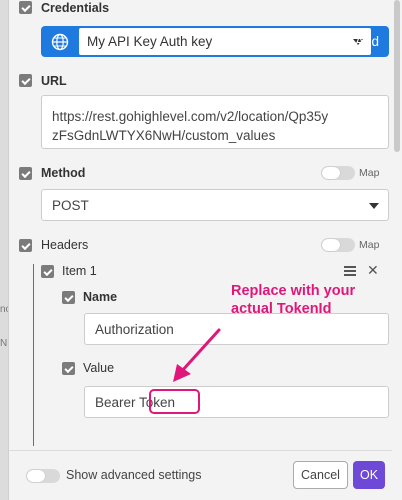  Describe the element at coordinates (281, 309) in the screenshot. I see `annotation-line-2: actual TokenId` at that location.